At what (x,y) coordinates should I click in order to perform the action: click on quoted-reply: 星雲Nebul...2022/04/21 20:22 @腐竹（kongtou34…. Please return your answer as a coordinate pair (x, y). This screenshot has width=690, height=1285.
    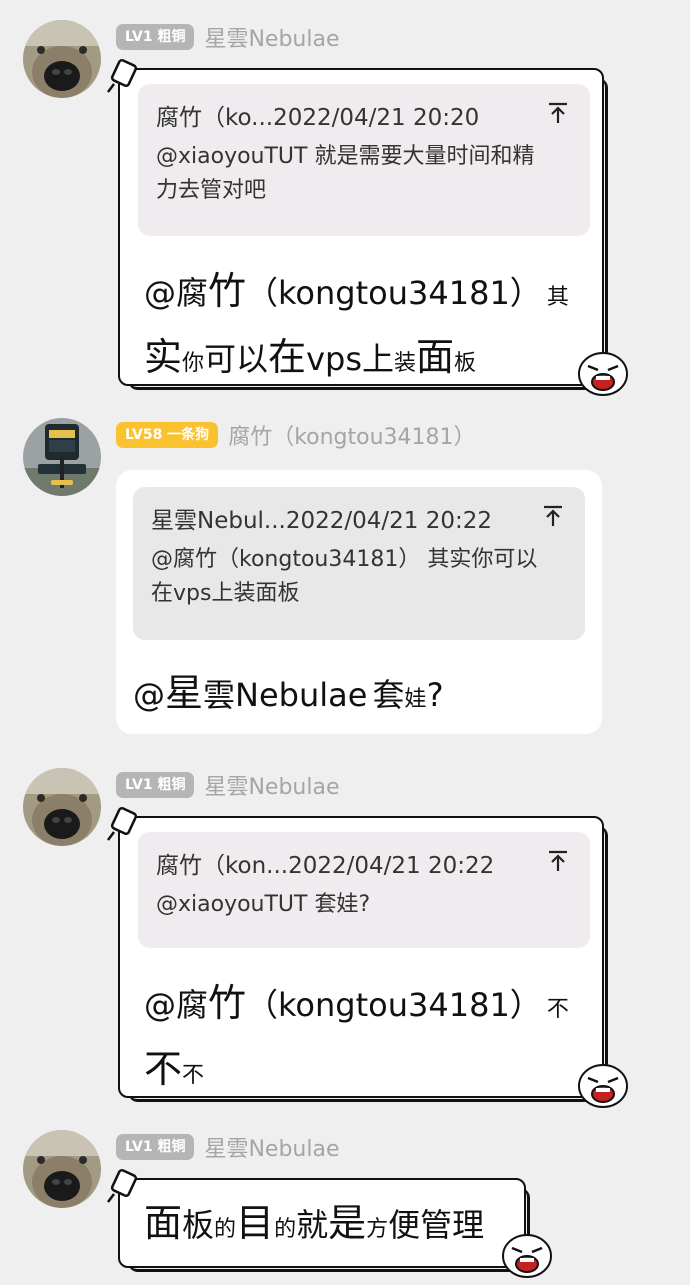
    Looking at the image, I should click on (359, 563).